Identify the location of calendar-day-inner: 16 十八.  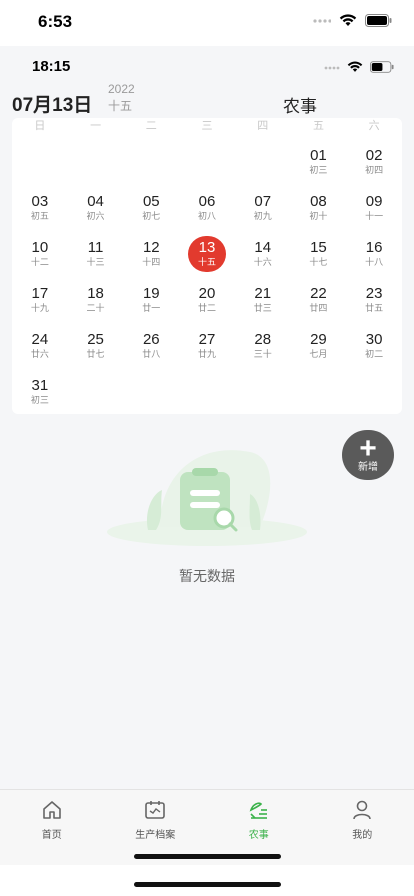
(374, 254).